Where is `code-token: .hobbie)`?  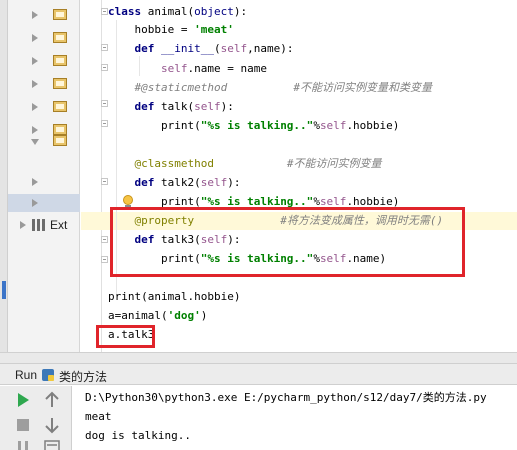
code-token: .hobbie) is located at coordinates (373, 125).